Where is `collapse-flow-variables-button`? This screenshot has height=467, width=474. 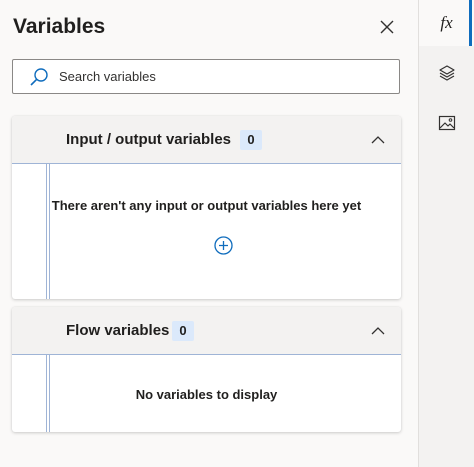
collapse-flow-variables-button is located at coordinates (378, 331).